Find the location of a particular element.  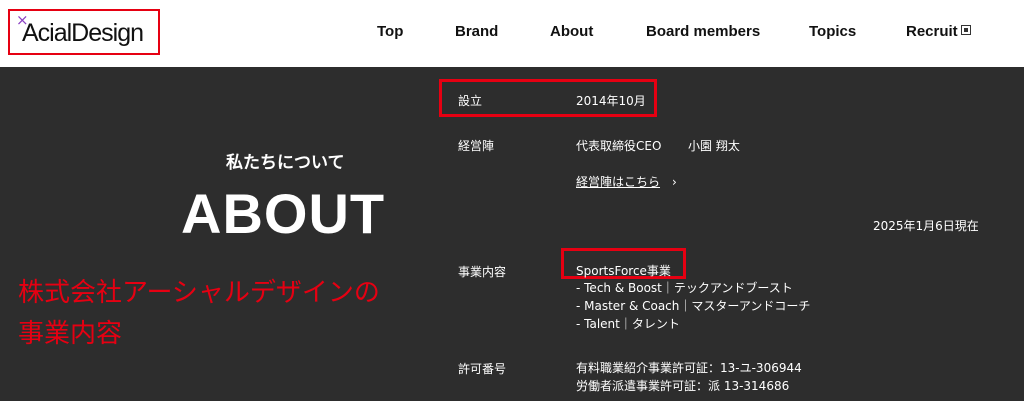

founded-label: 設立 is located at coordinates (470, 101).